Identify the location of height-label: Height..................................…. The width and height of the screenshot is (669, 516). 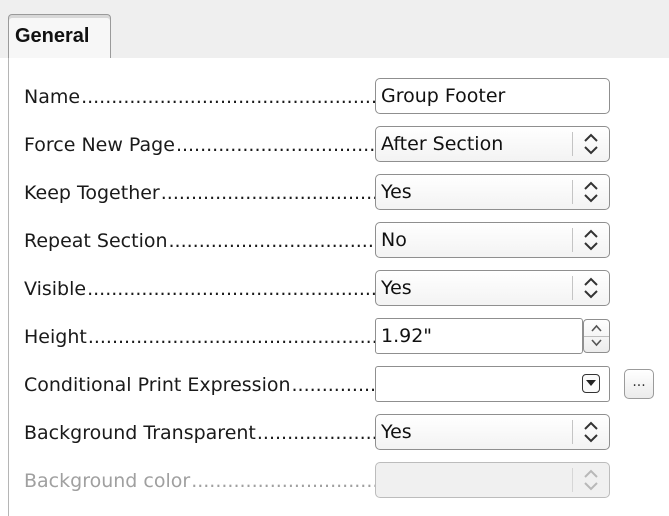
(200, 337).